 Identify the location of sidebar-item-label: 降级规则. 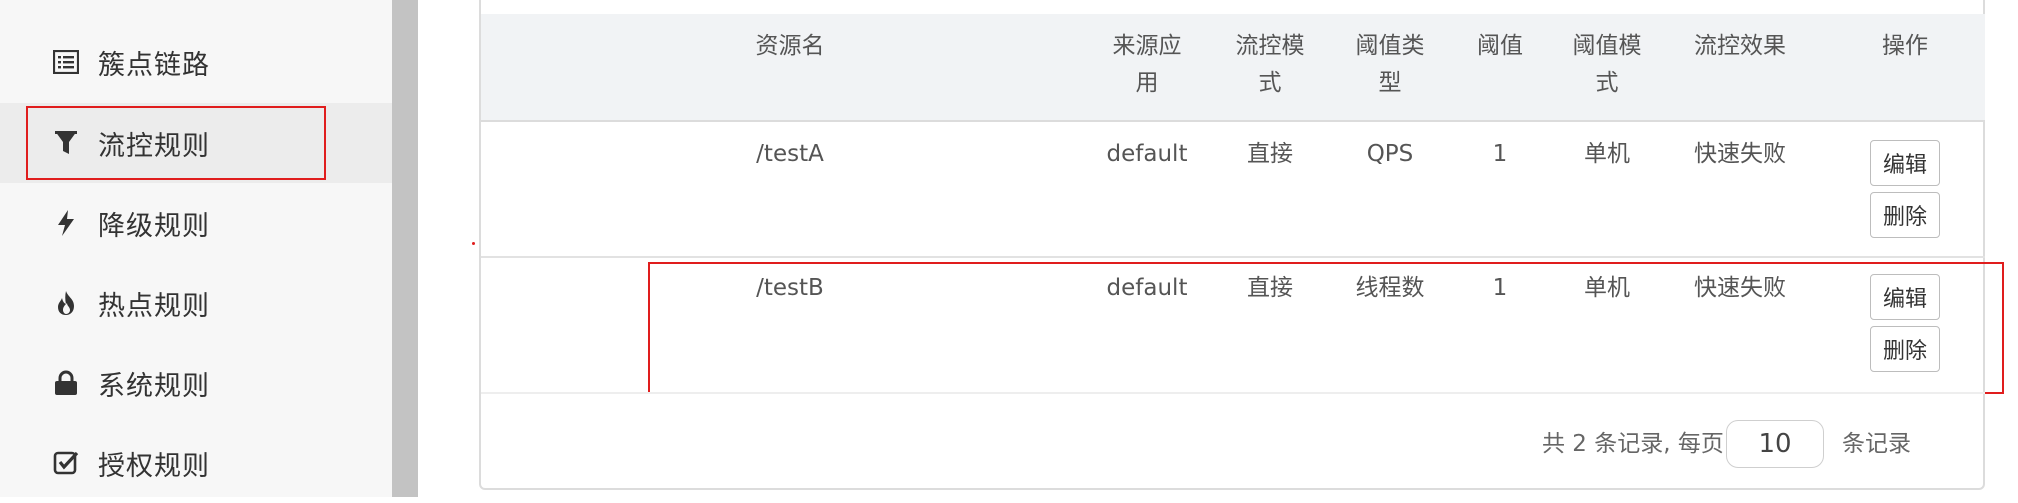
(154, 226).